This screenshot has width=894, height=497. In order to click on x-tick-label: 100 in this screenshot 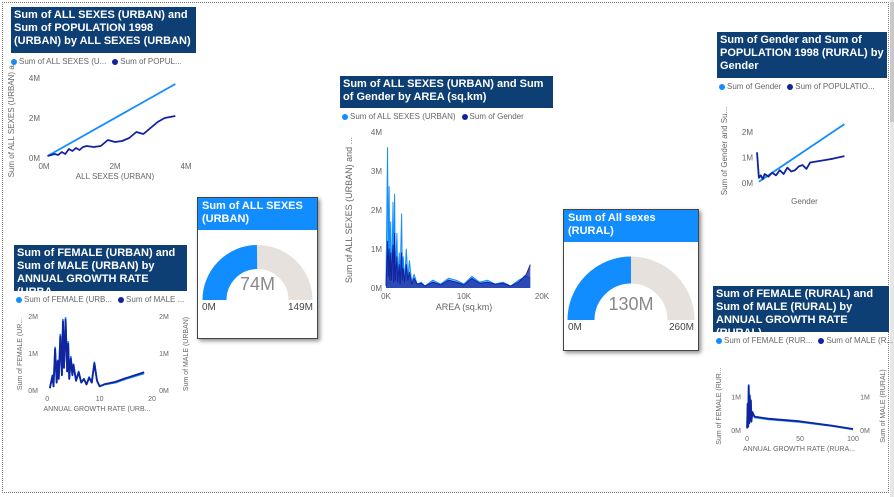, I will do `click(853, 439)`.